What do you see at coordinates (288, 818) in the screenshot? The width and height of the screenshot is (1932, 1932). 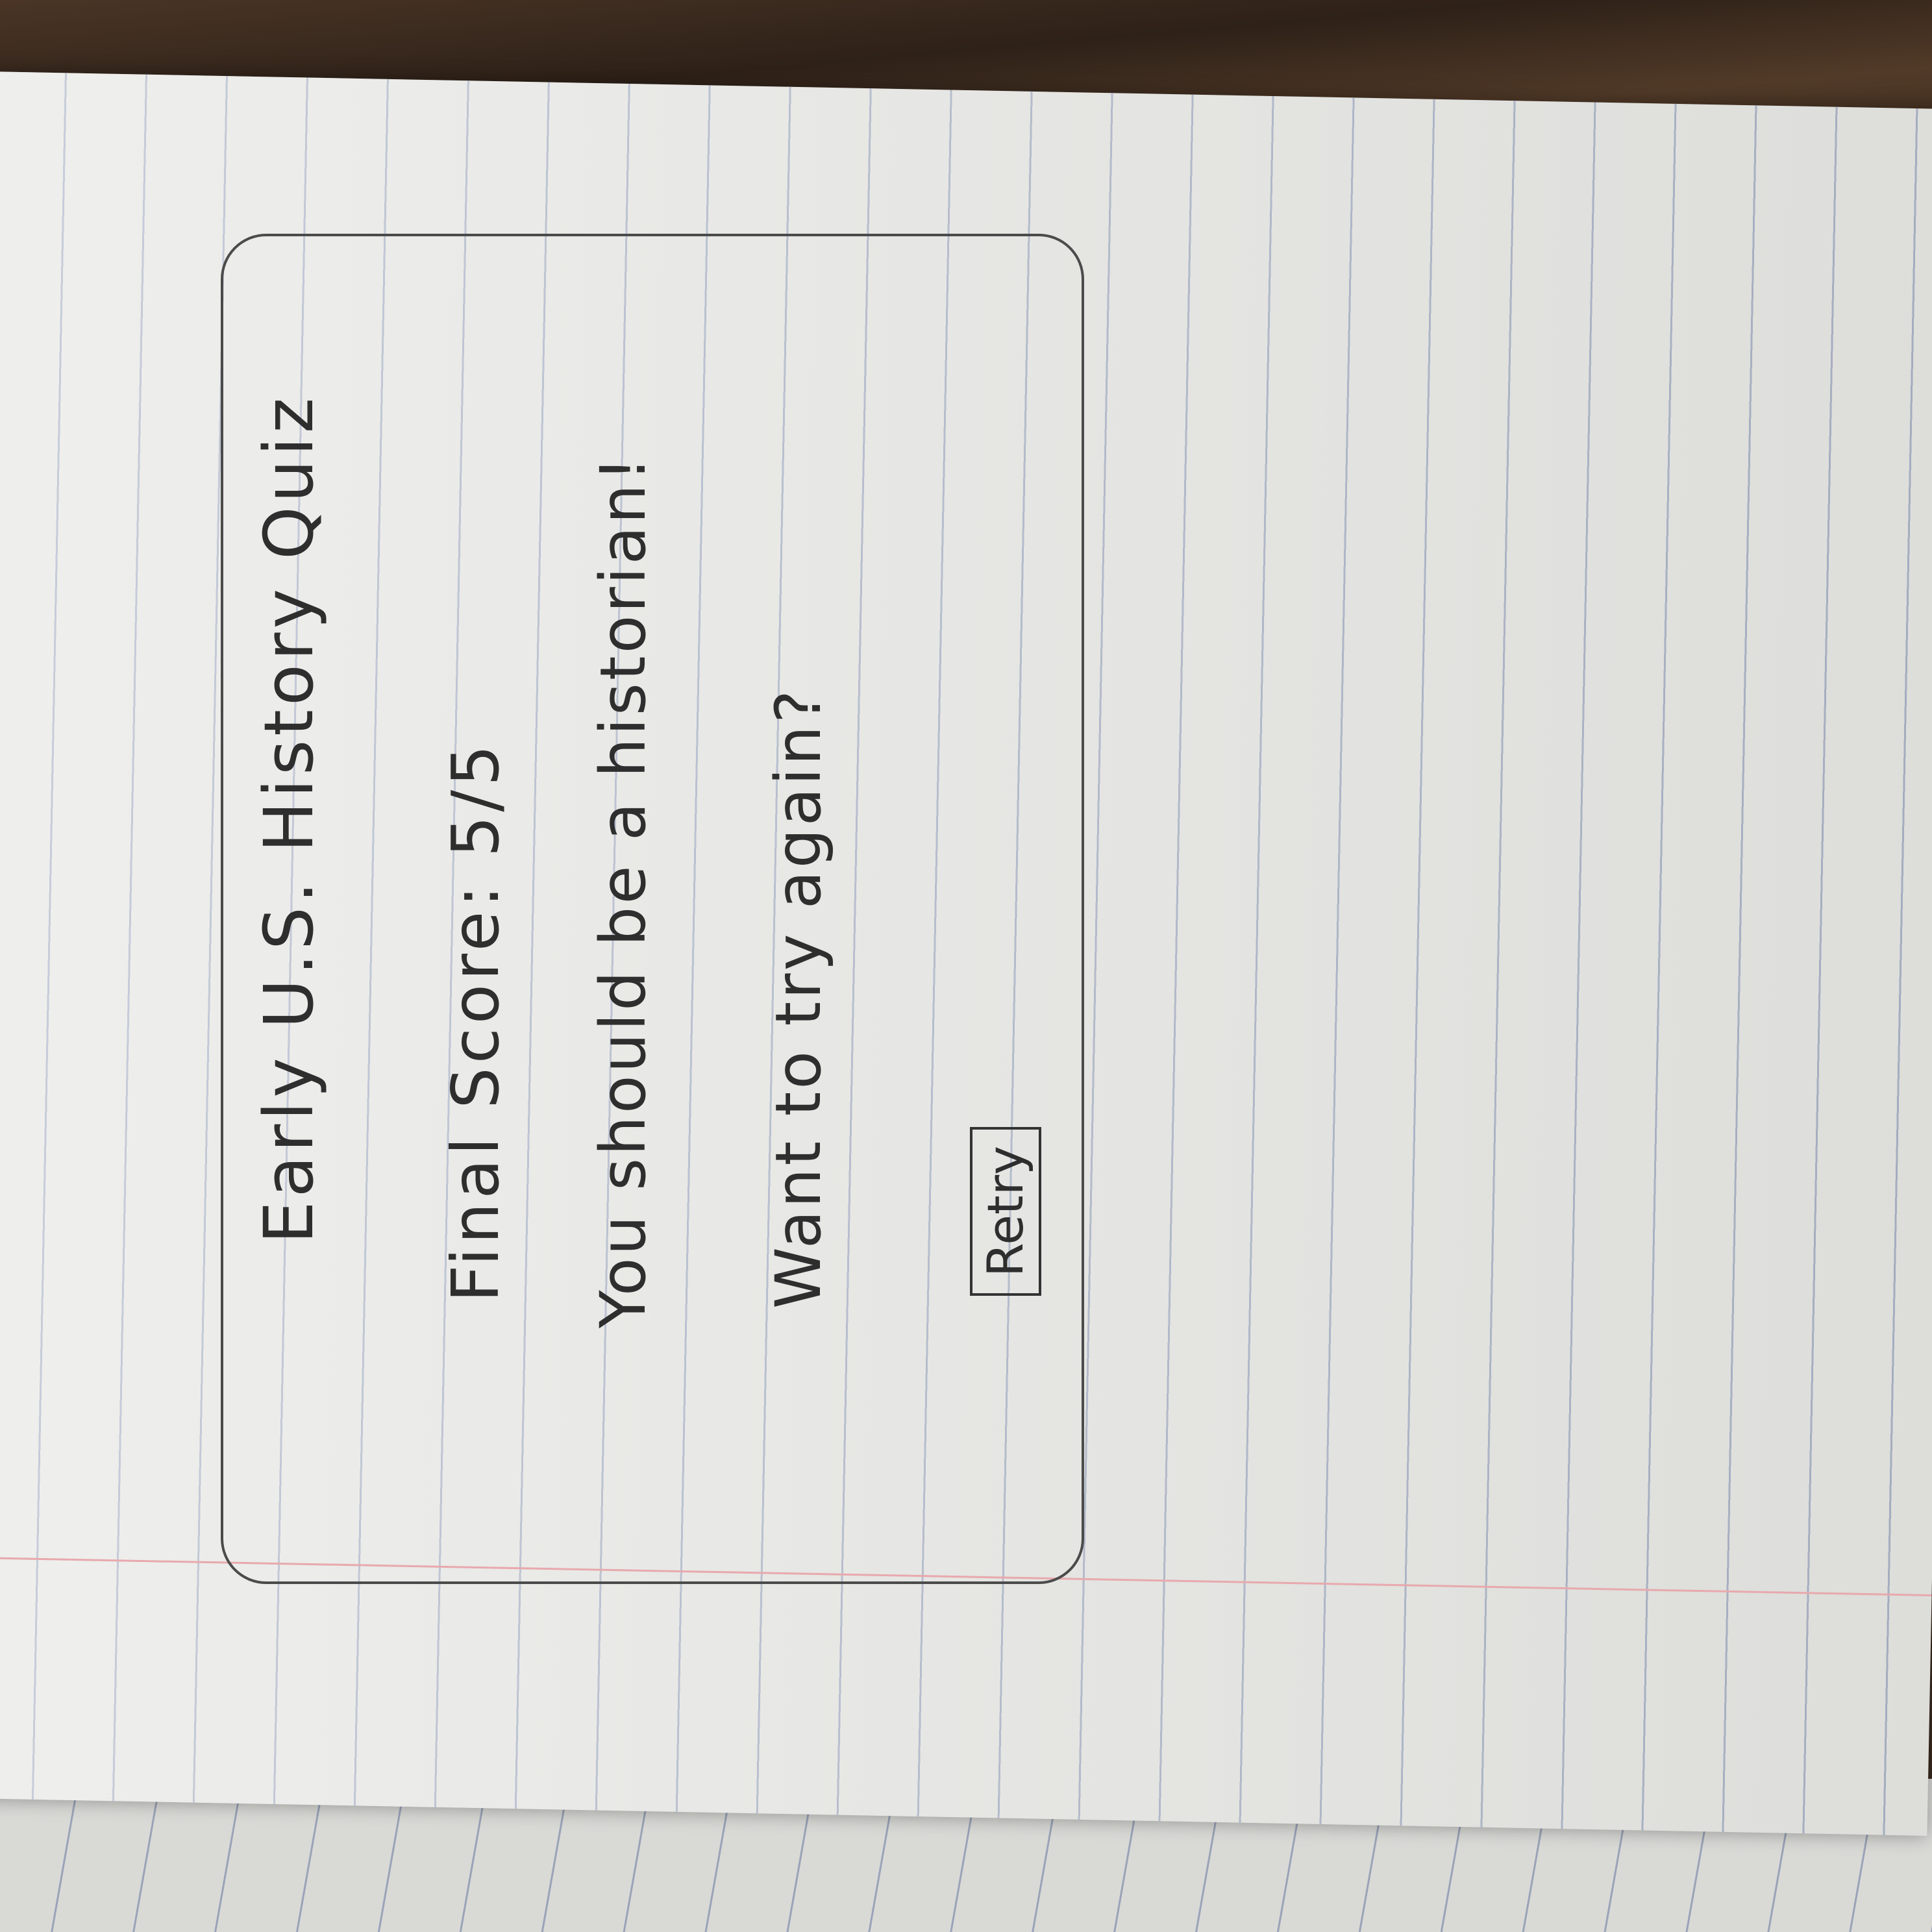 I see `quiz-title: Early U.S. History Quiz` at bounding box center [288, 818].